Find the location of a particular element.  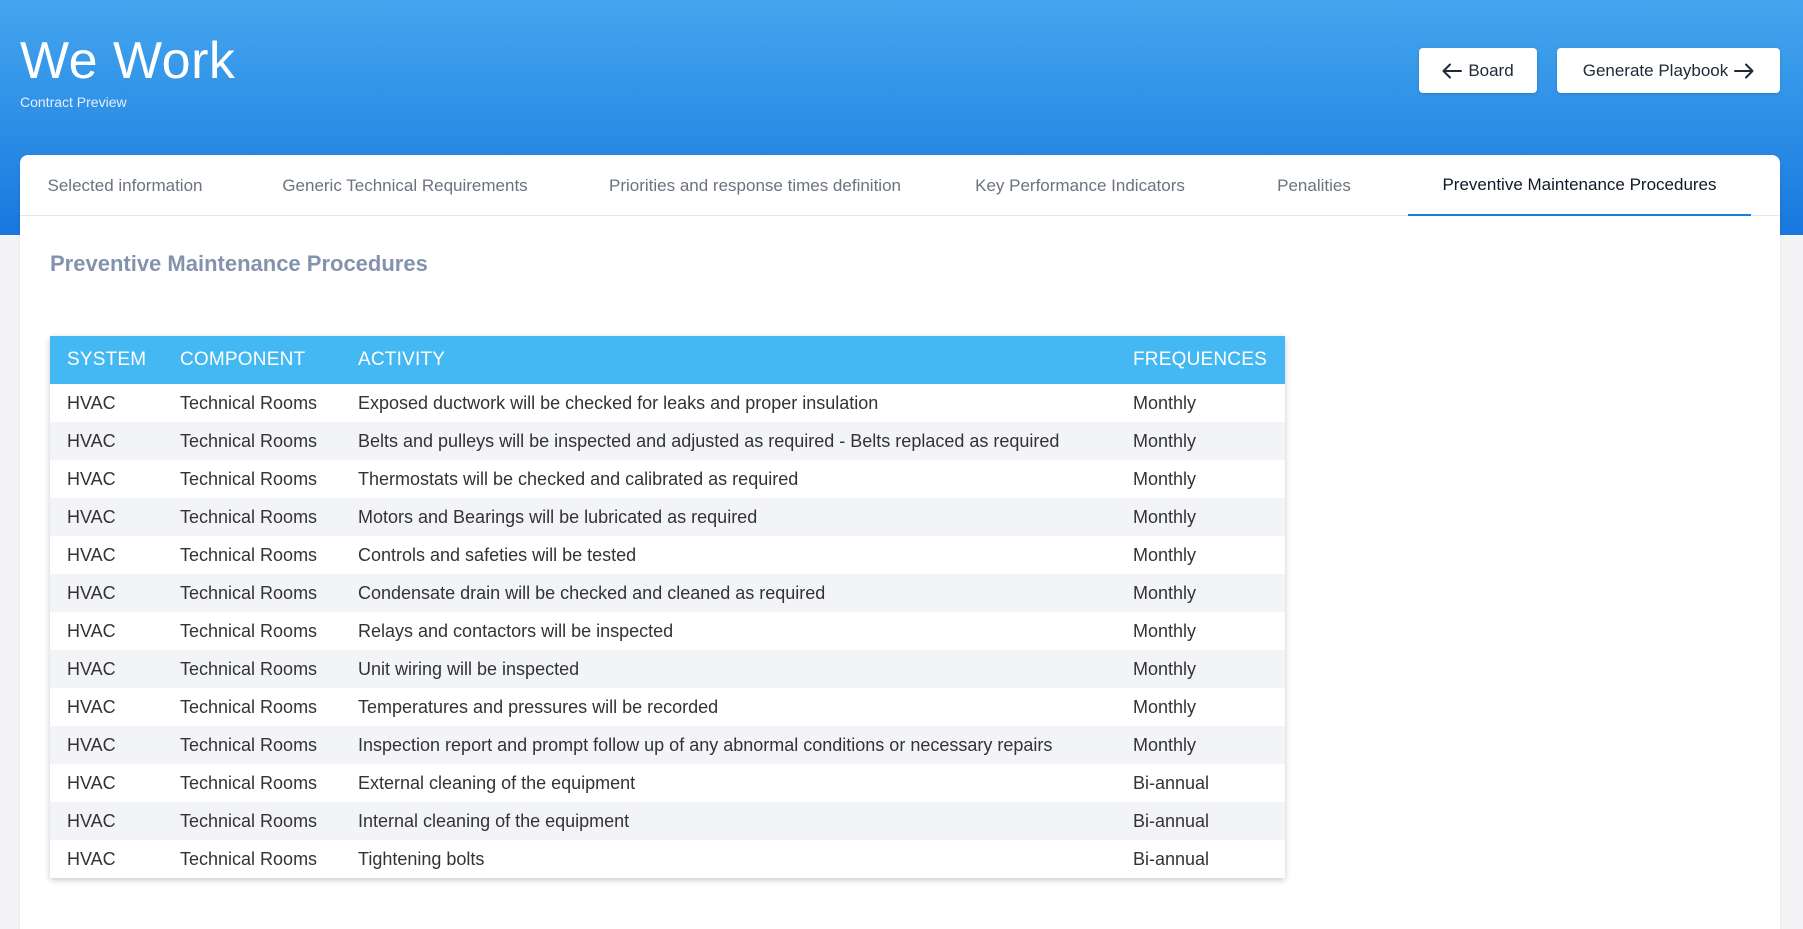

brand: We Work Contract Preview is located at coordinates (127, 70).